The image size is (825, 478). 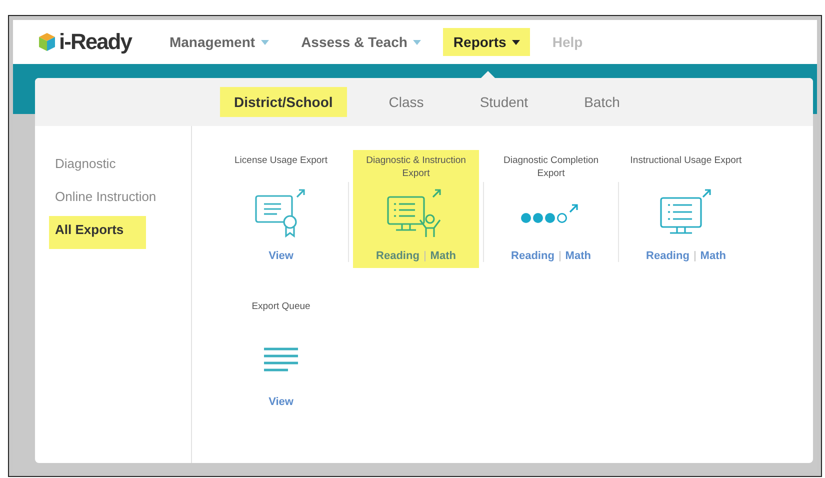 I want to click on nav-menu-item: Assess & Teach, so click(x=361, y=42).